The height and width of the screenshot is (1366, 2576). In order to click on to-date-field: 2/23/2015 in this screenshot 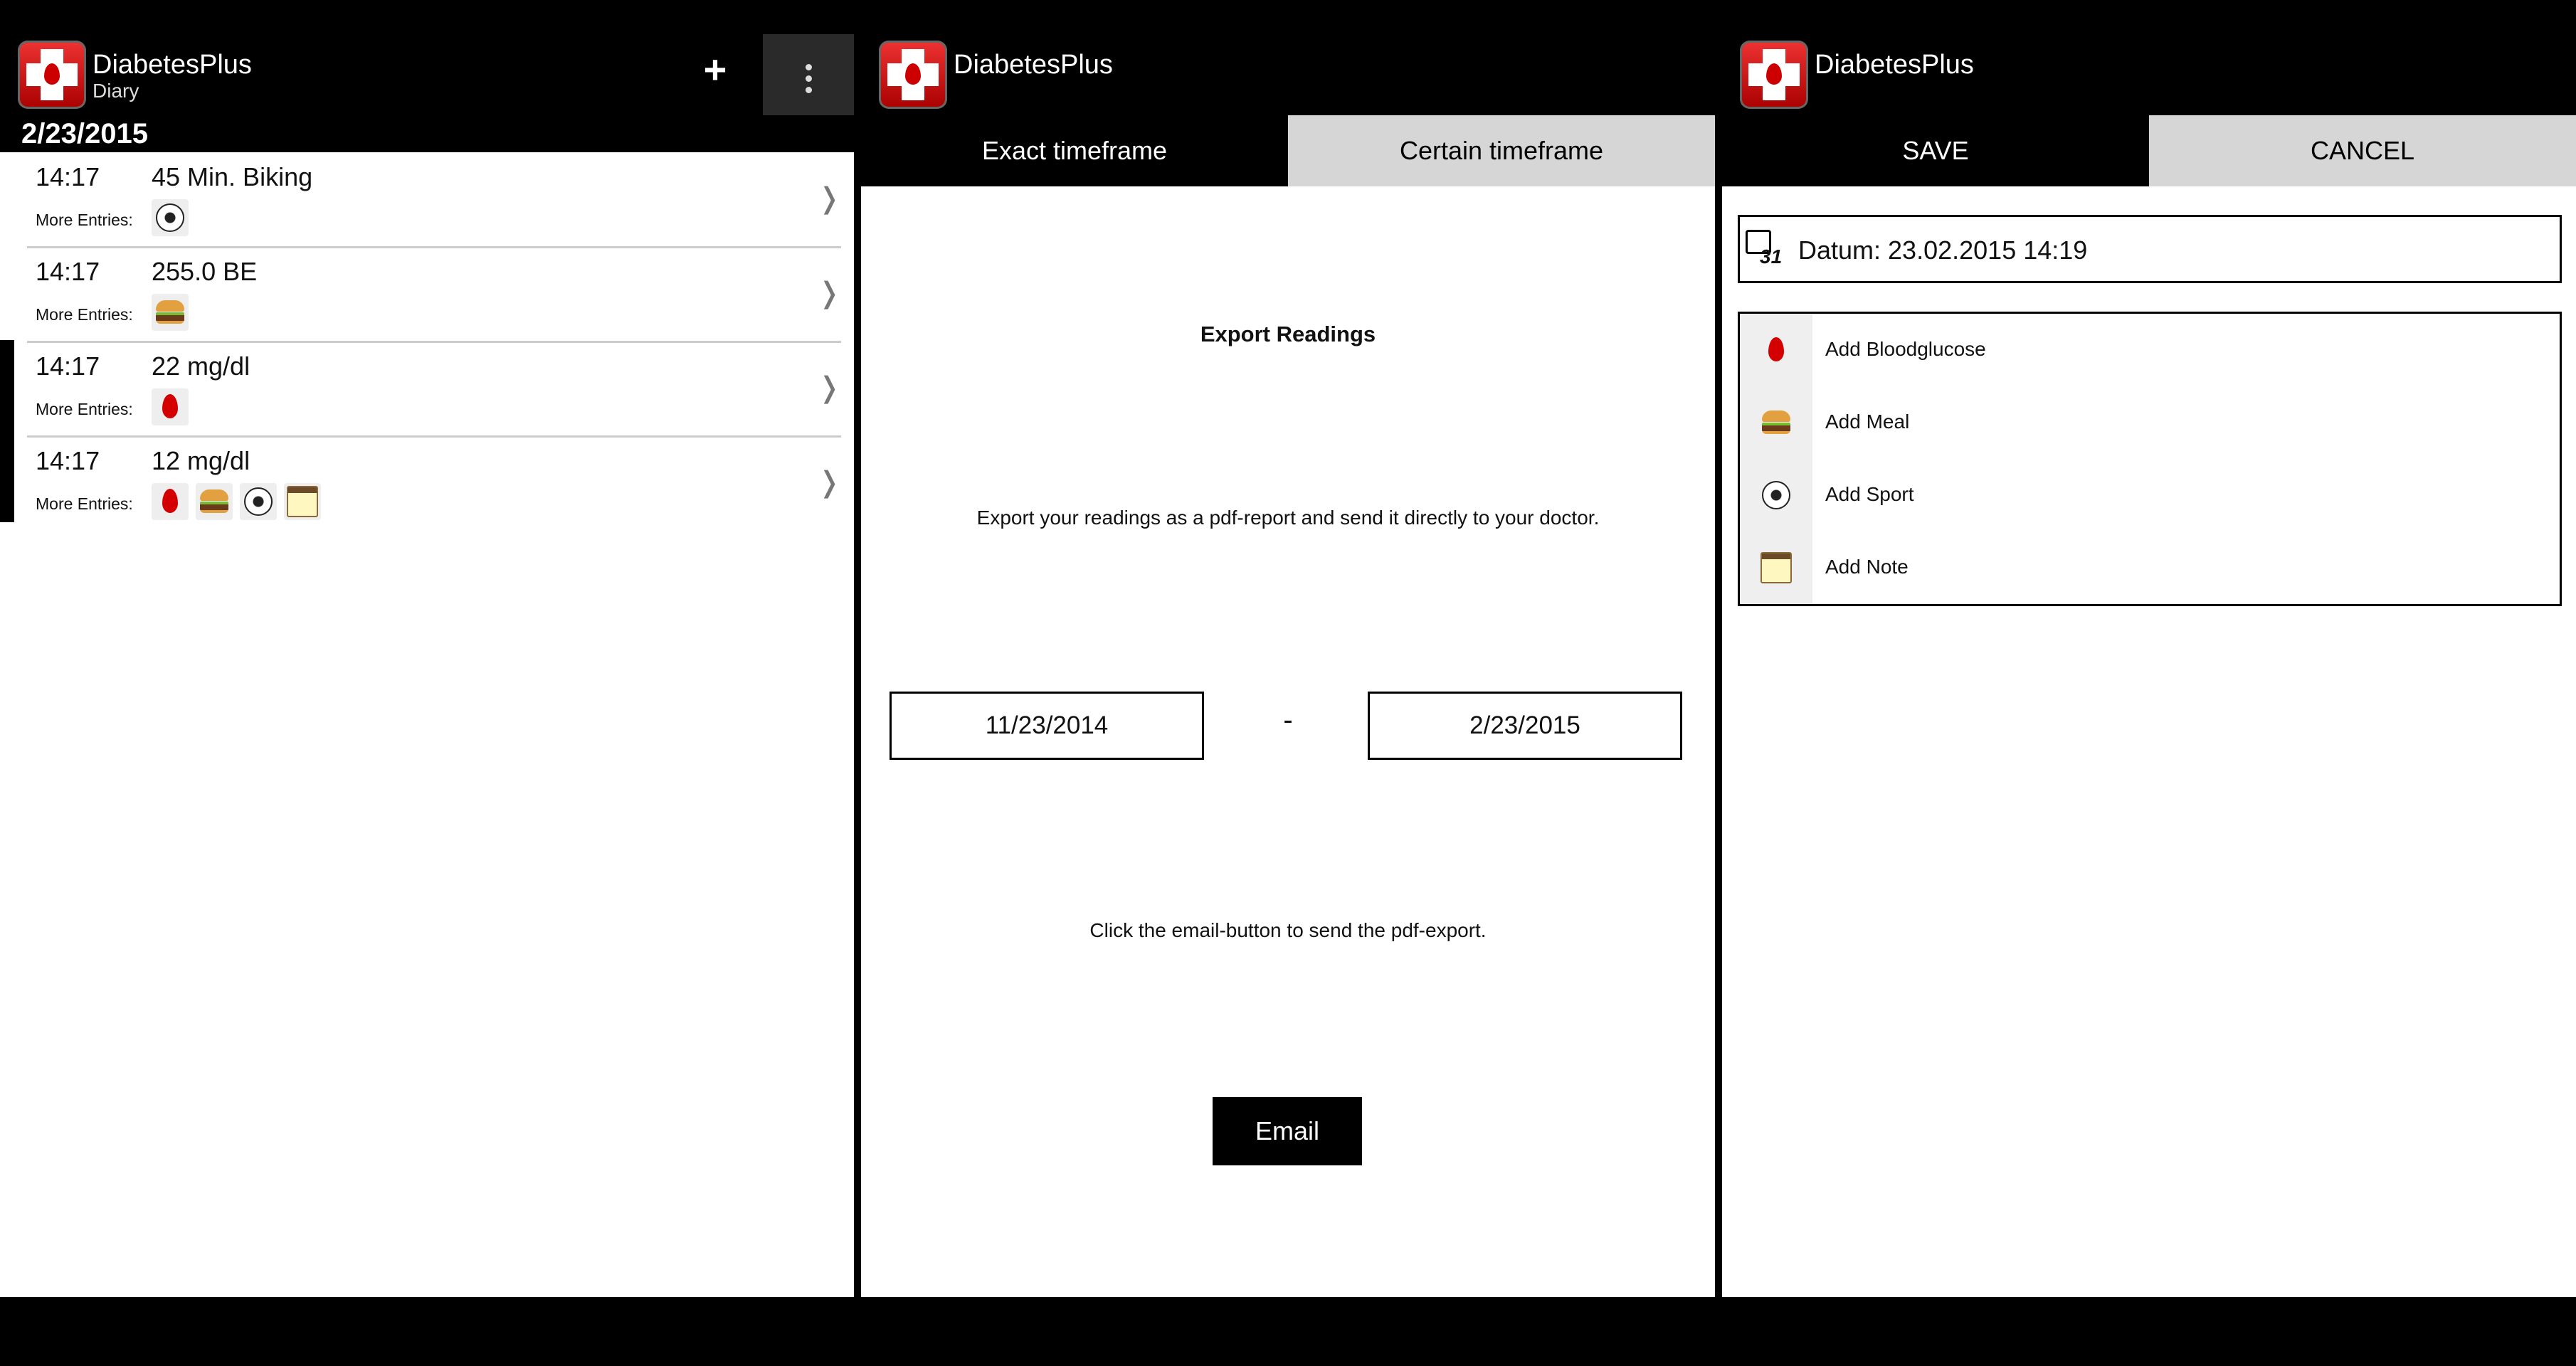, I will do `click(1525, 726)`.